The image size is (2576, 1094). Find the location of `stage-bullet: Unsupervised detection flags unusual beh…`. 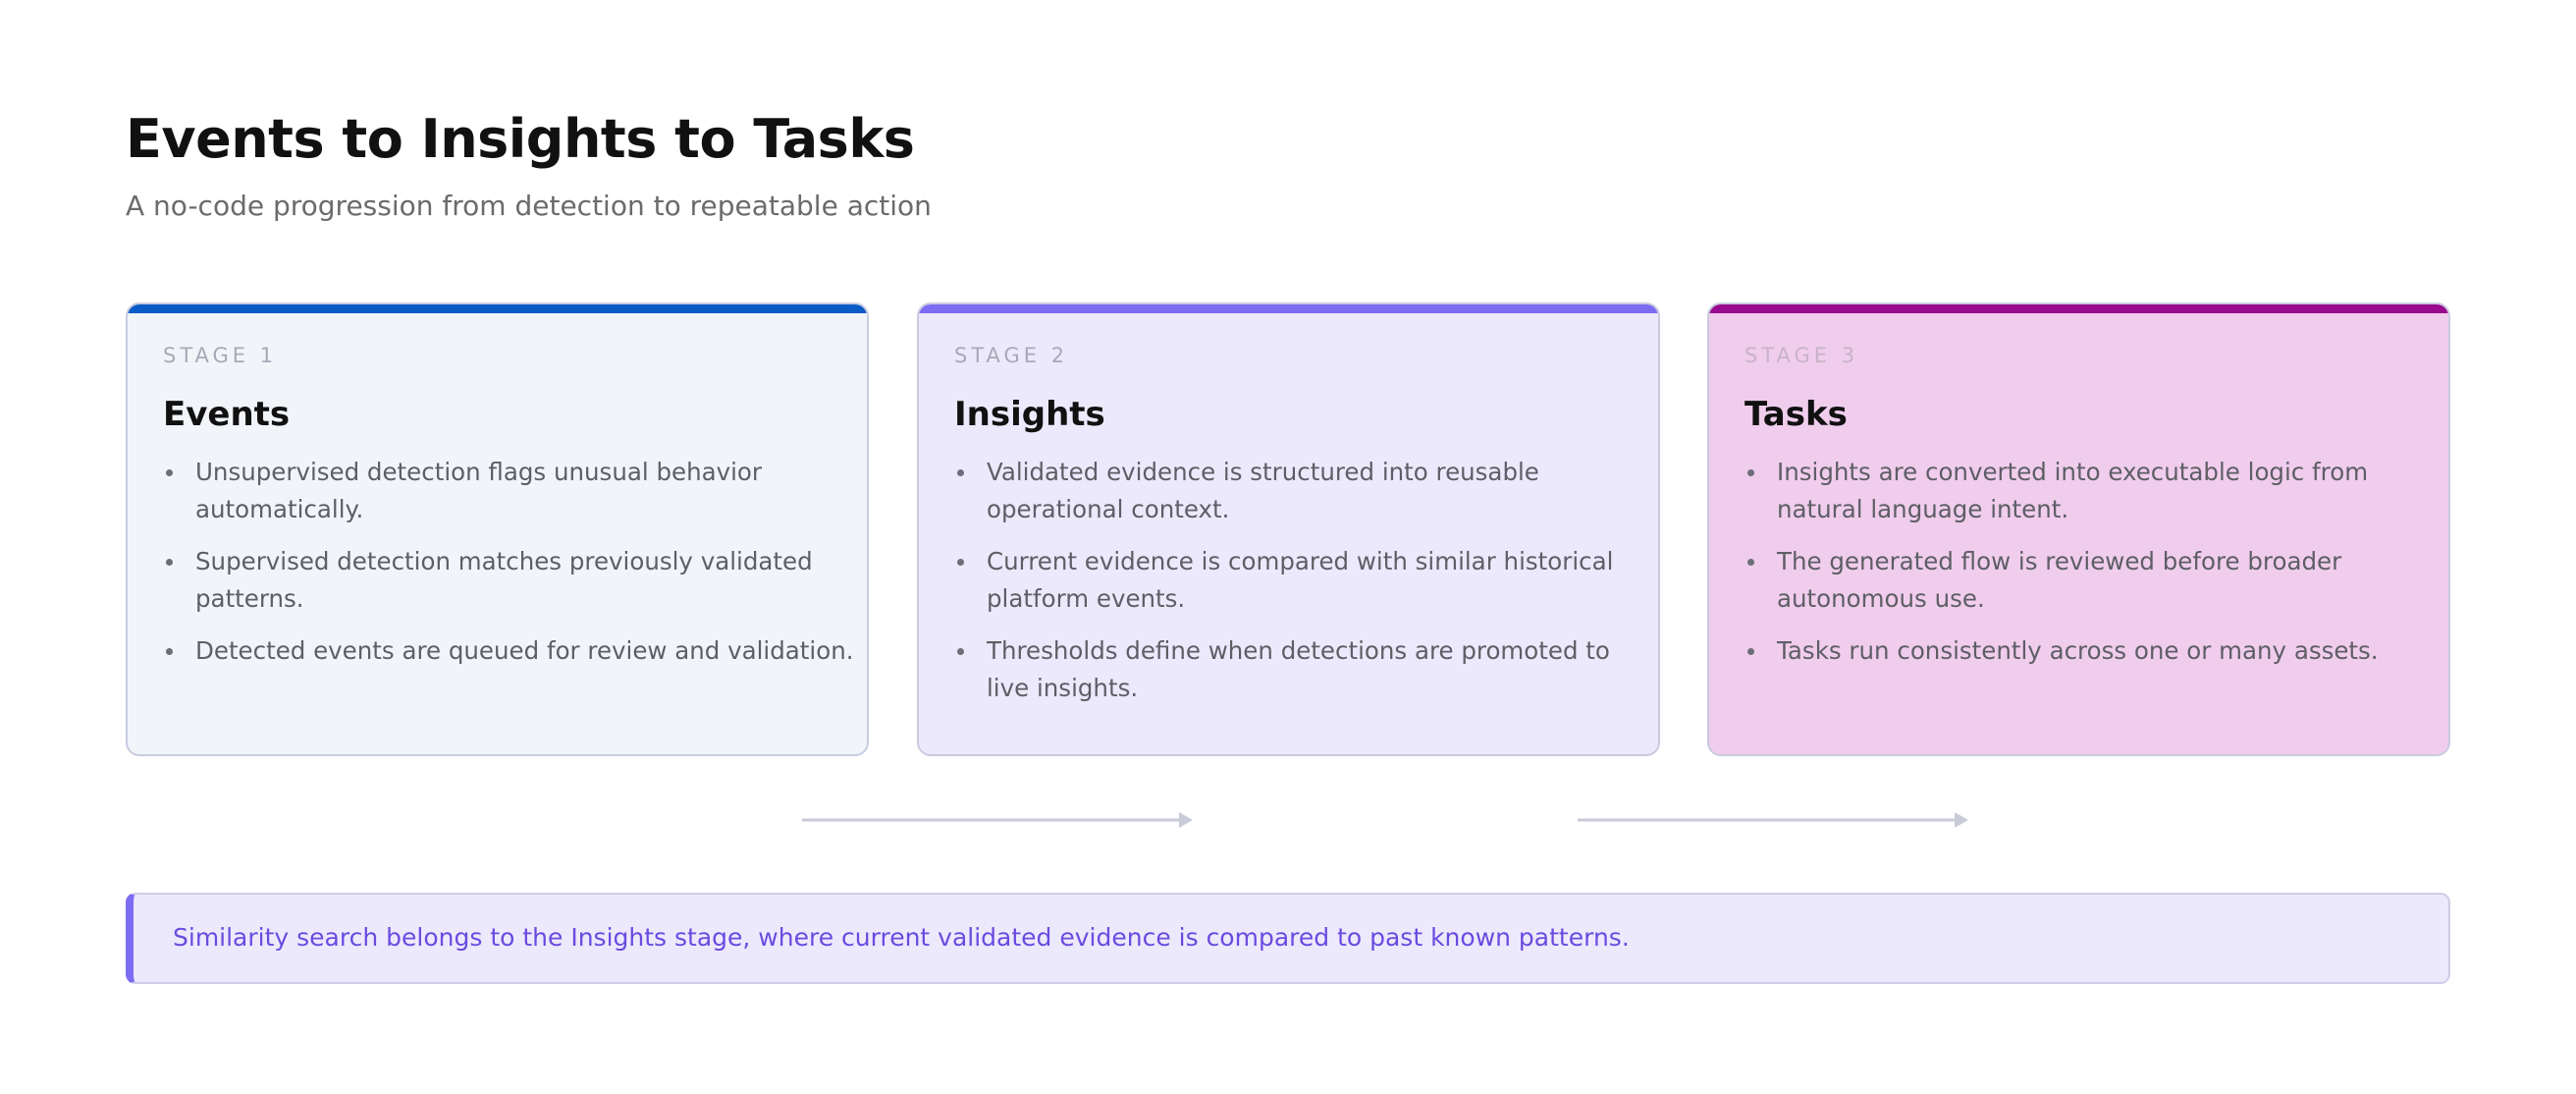

stage-bullet: Unsupervised detection flags unusual beh… is located at coordinates (514, 491).